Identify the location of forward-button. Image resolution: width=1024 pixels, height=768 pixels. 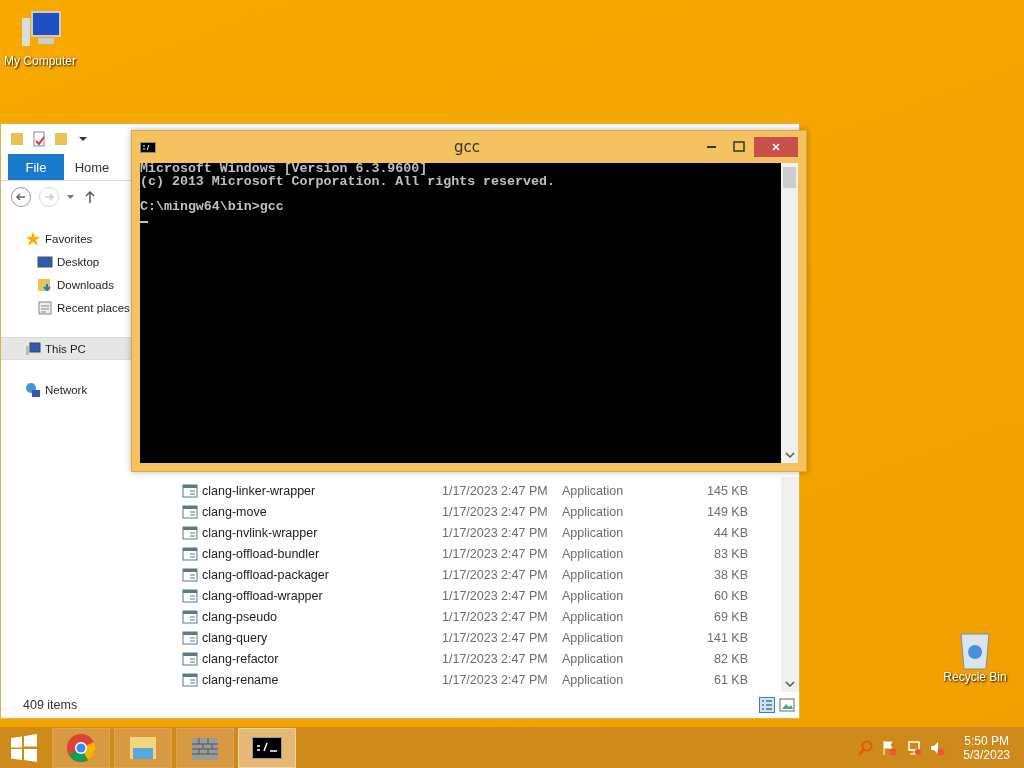
(49, 197).